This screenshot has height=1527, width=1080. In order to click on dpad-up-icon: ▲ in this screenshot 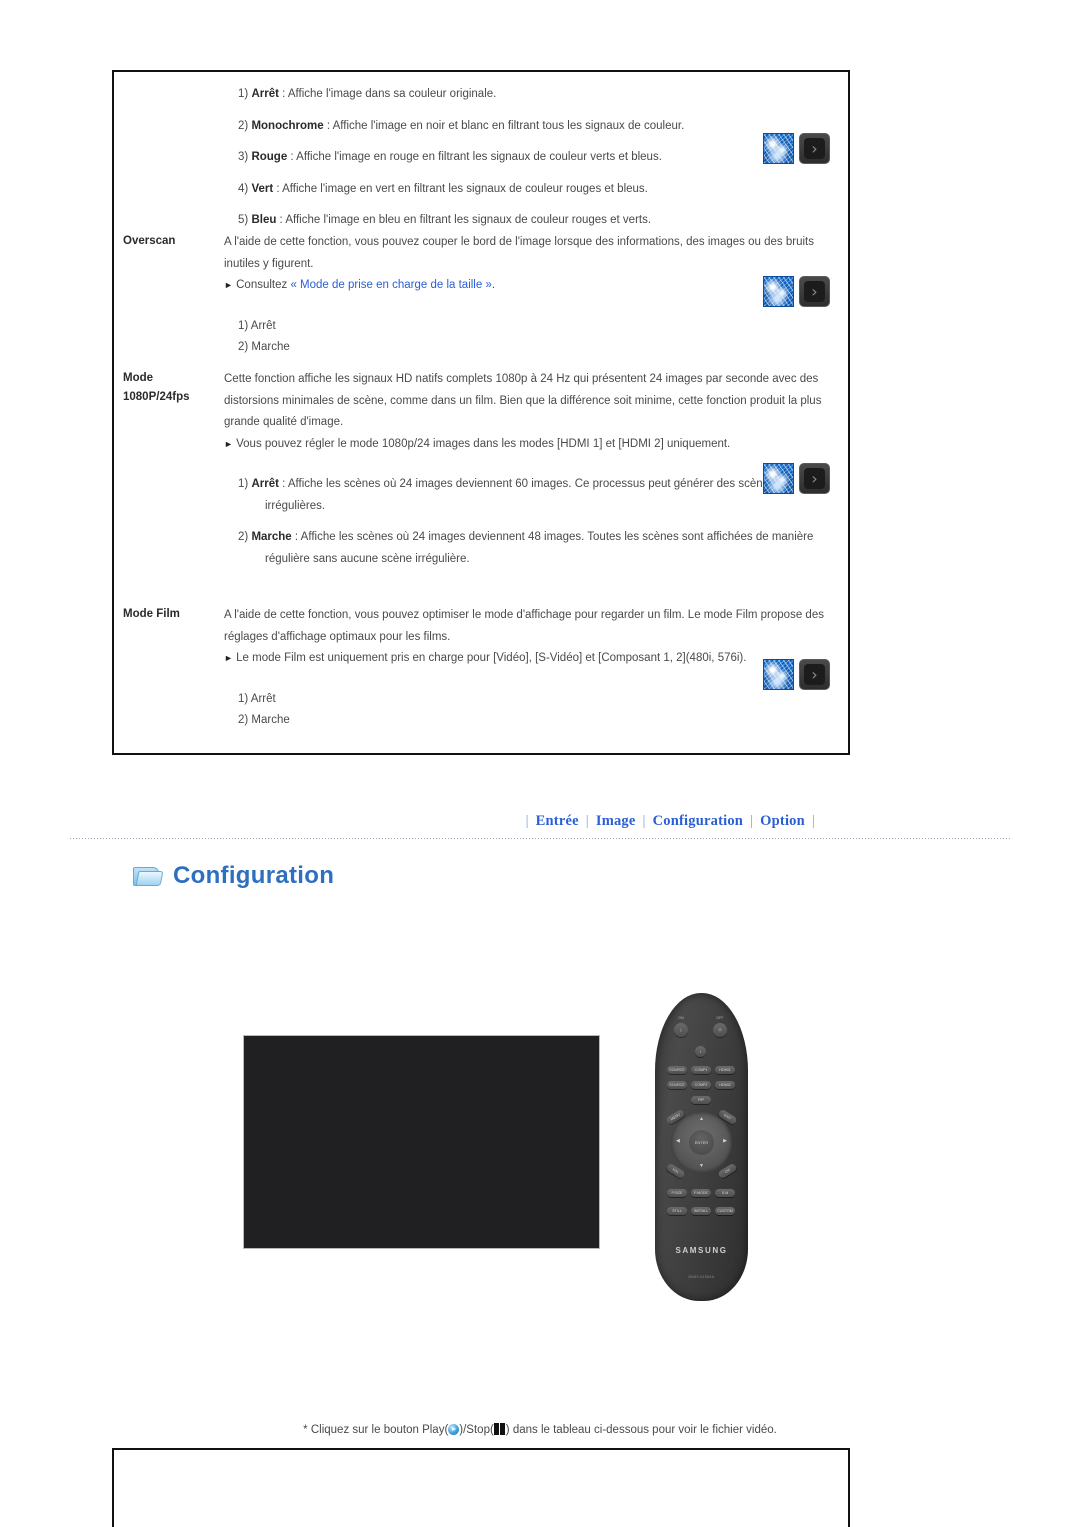, I will do `click(701, 1119)`.